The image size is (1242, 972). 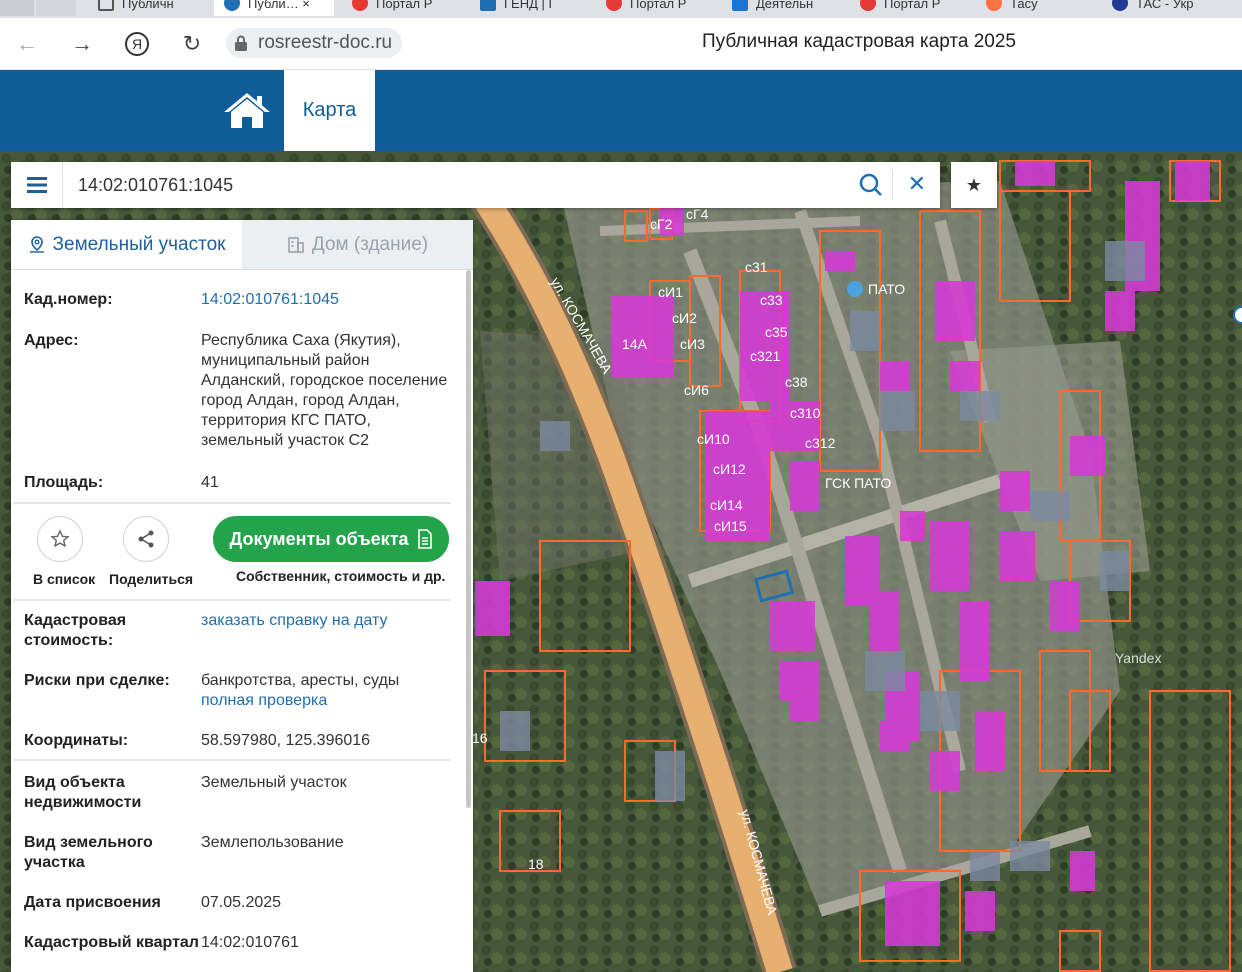 What do you see at coordinates (468, 539) in the screenshot?
I see `panel-scrollbar` at bounding box center [468, 539].